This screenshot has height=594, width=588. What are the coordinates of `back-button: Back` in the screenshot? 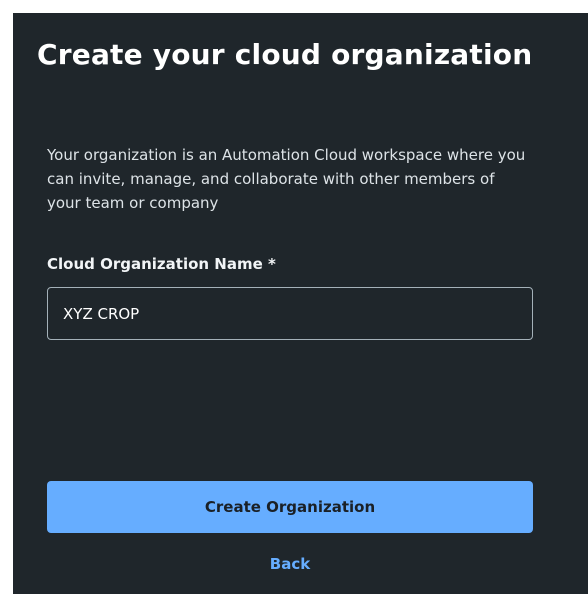 It's located at (290, 564).